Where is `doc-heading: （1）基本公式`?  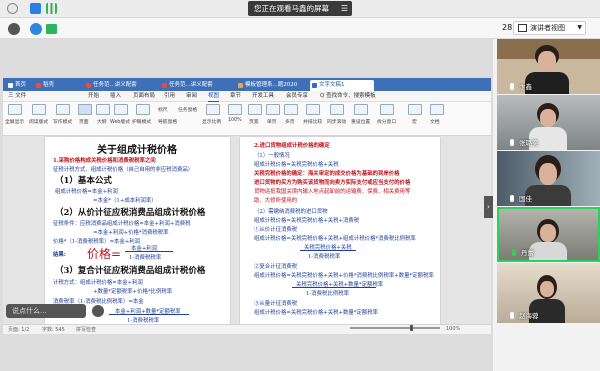 doc-heading: （1）基本公式 is located at coordinates (83, 181).